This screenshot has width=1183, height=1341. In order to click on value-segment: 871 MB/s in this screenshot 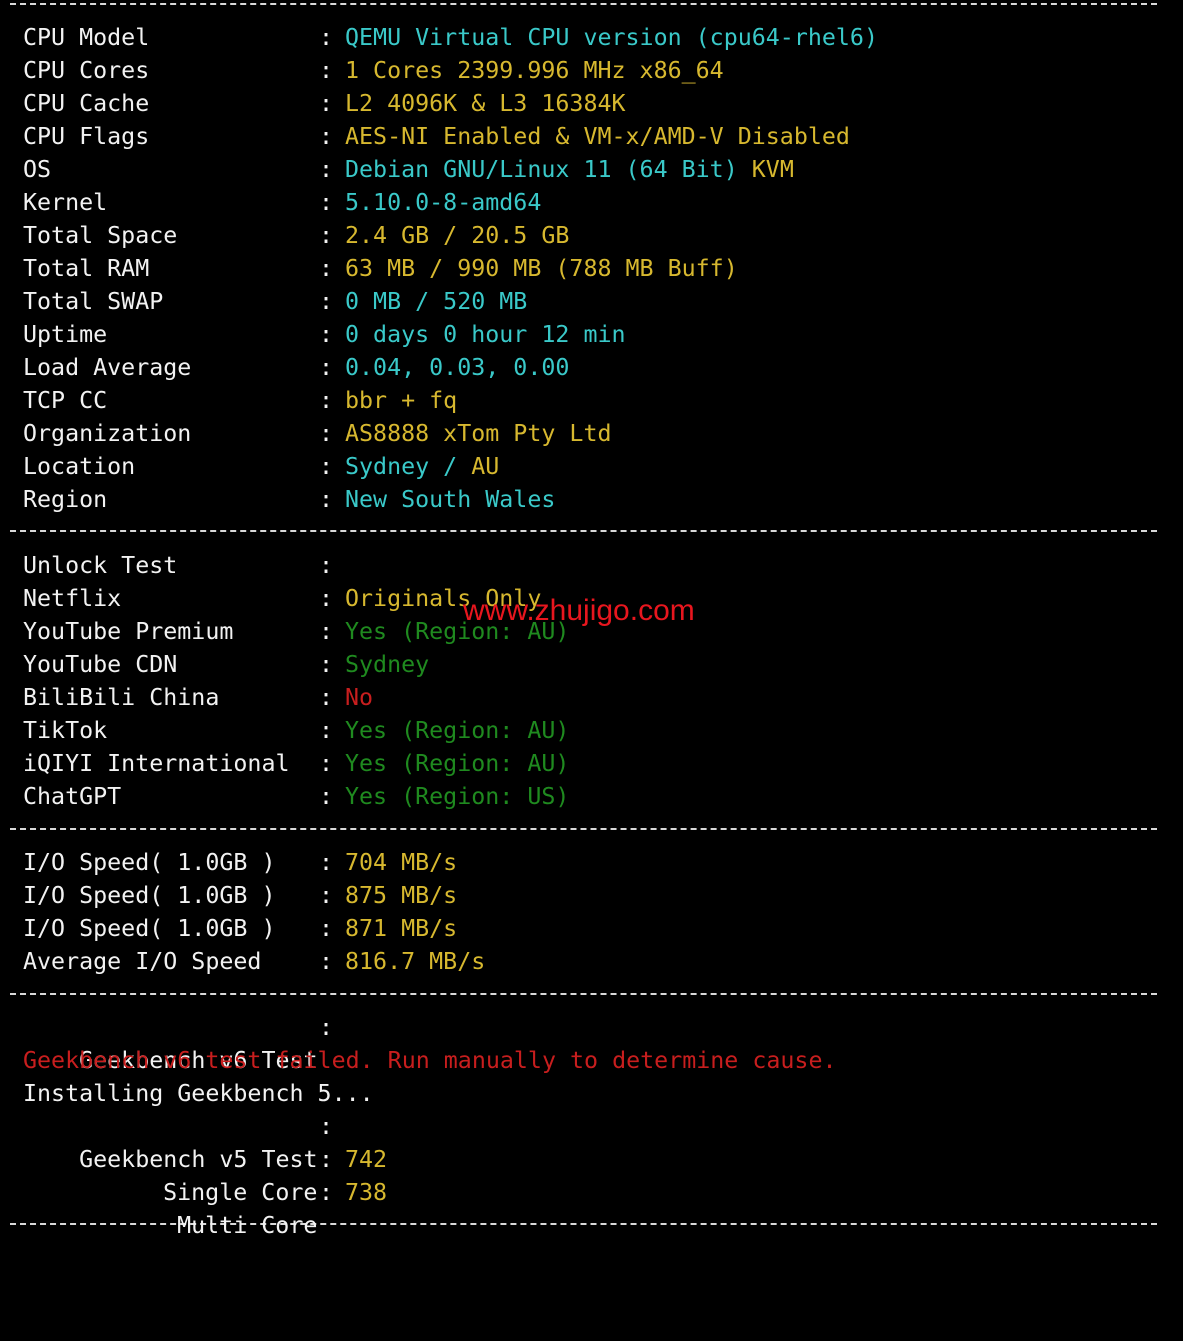, I will do `click(401, 928)`.